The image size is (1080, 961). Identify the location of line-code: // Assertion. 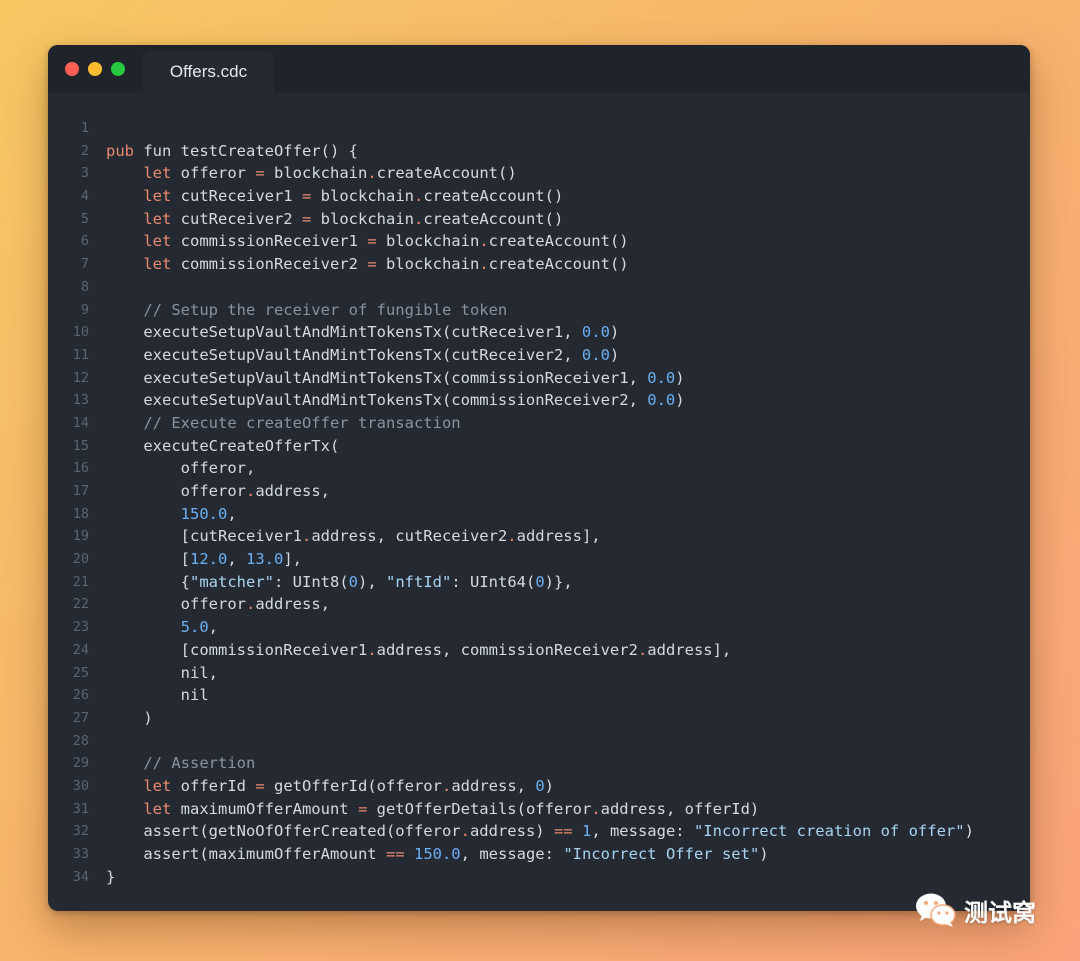
(180, 763).